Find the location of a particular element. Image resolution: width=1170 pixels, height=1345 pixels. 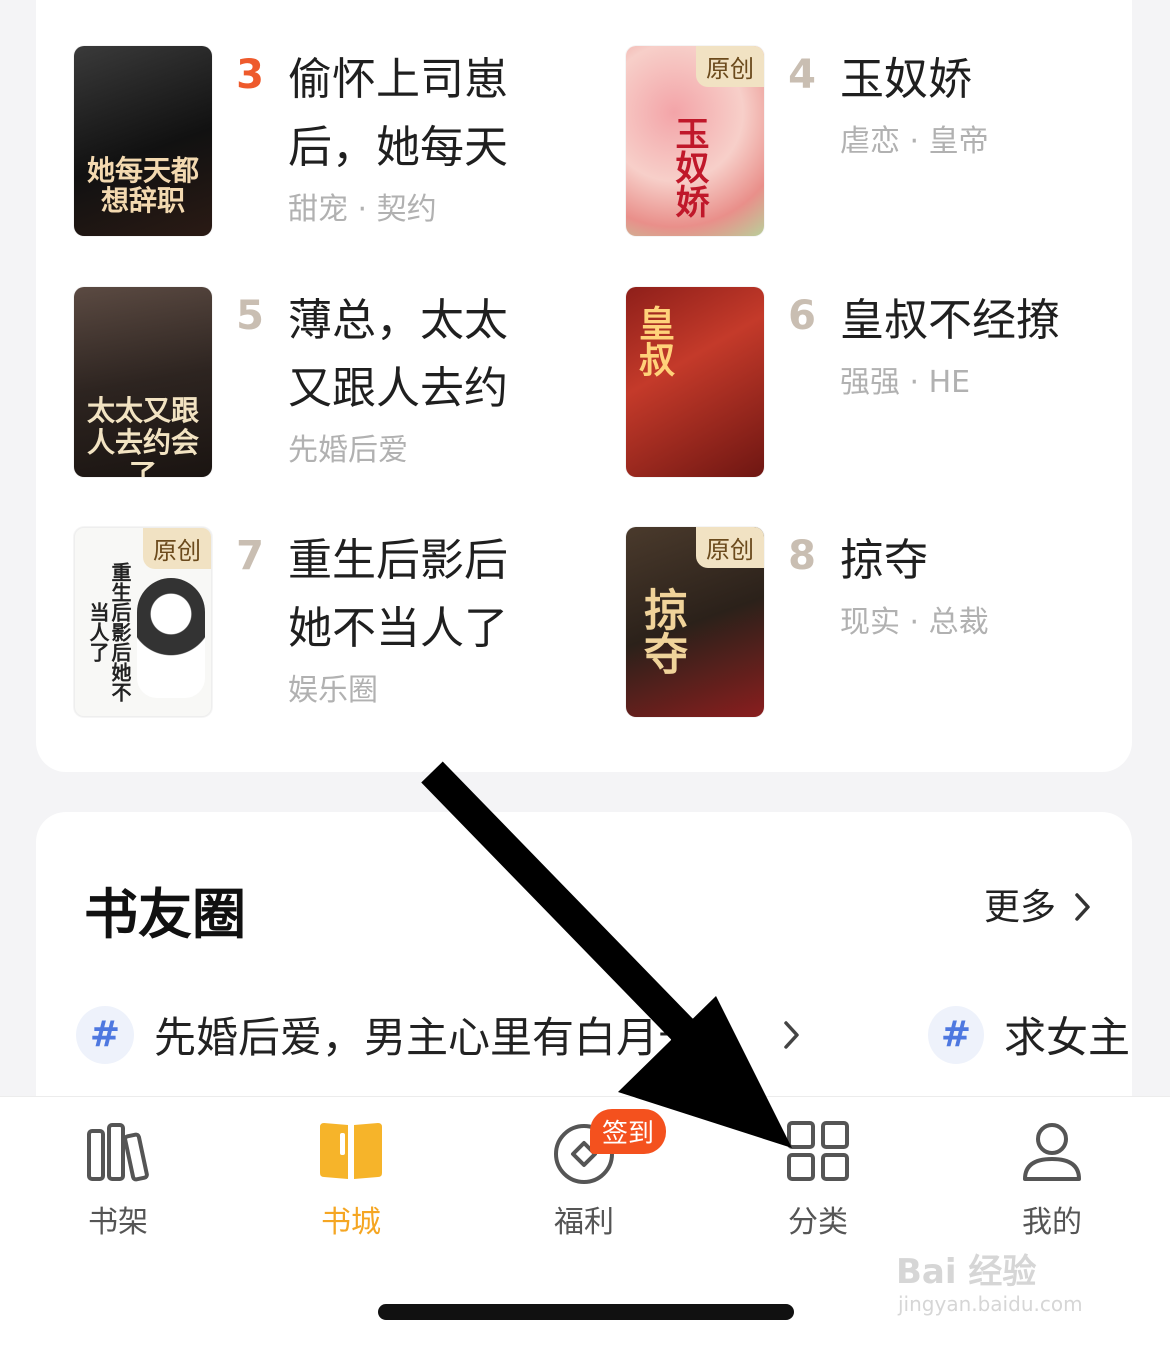

more-link: 更多 is located at coordinates (1038, 904).